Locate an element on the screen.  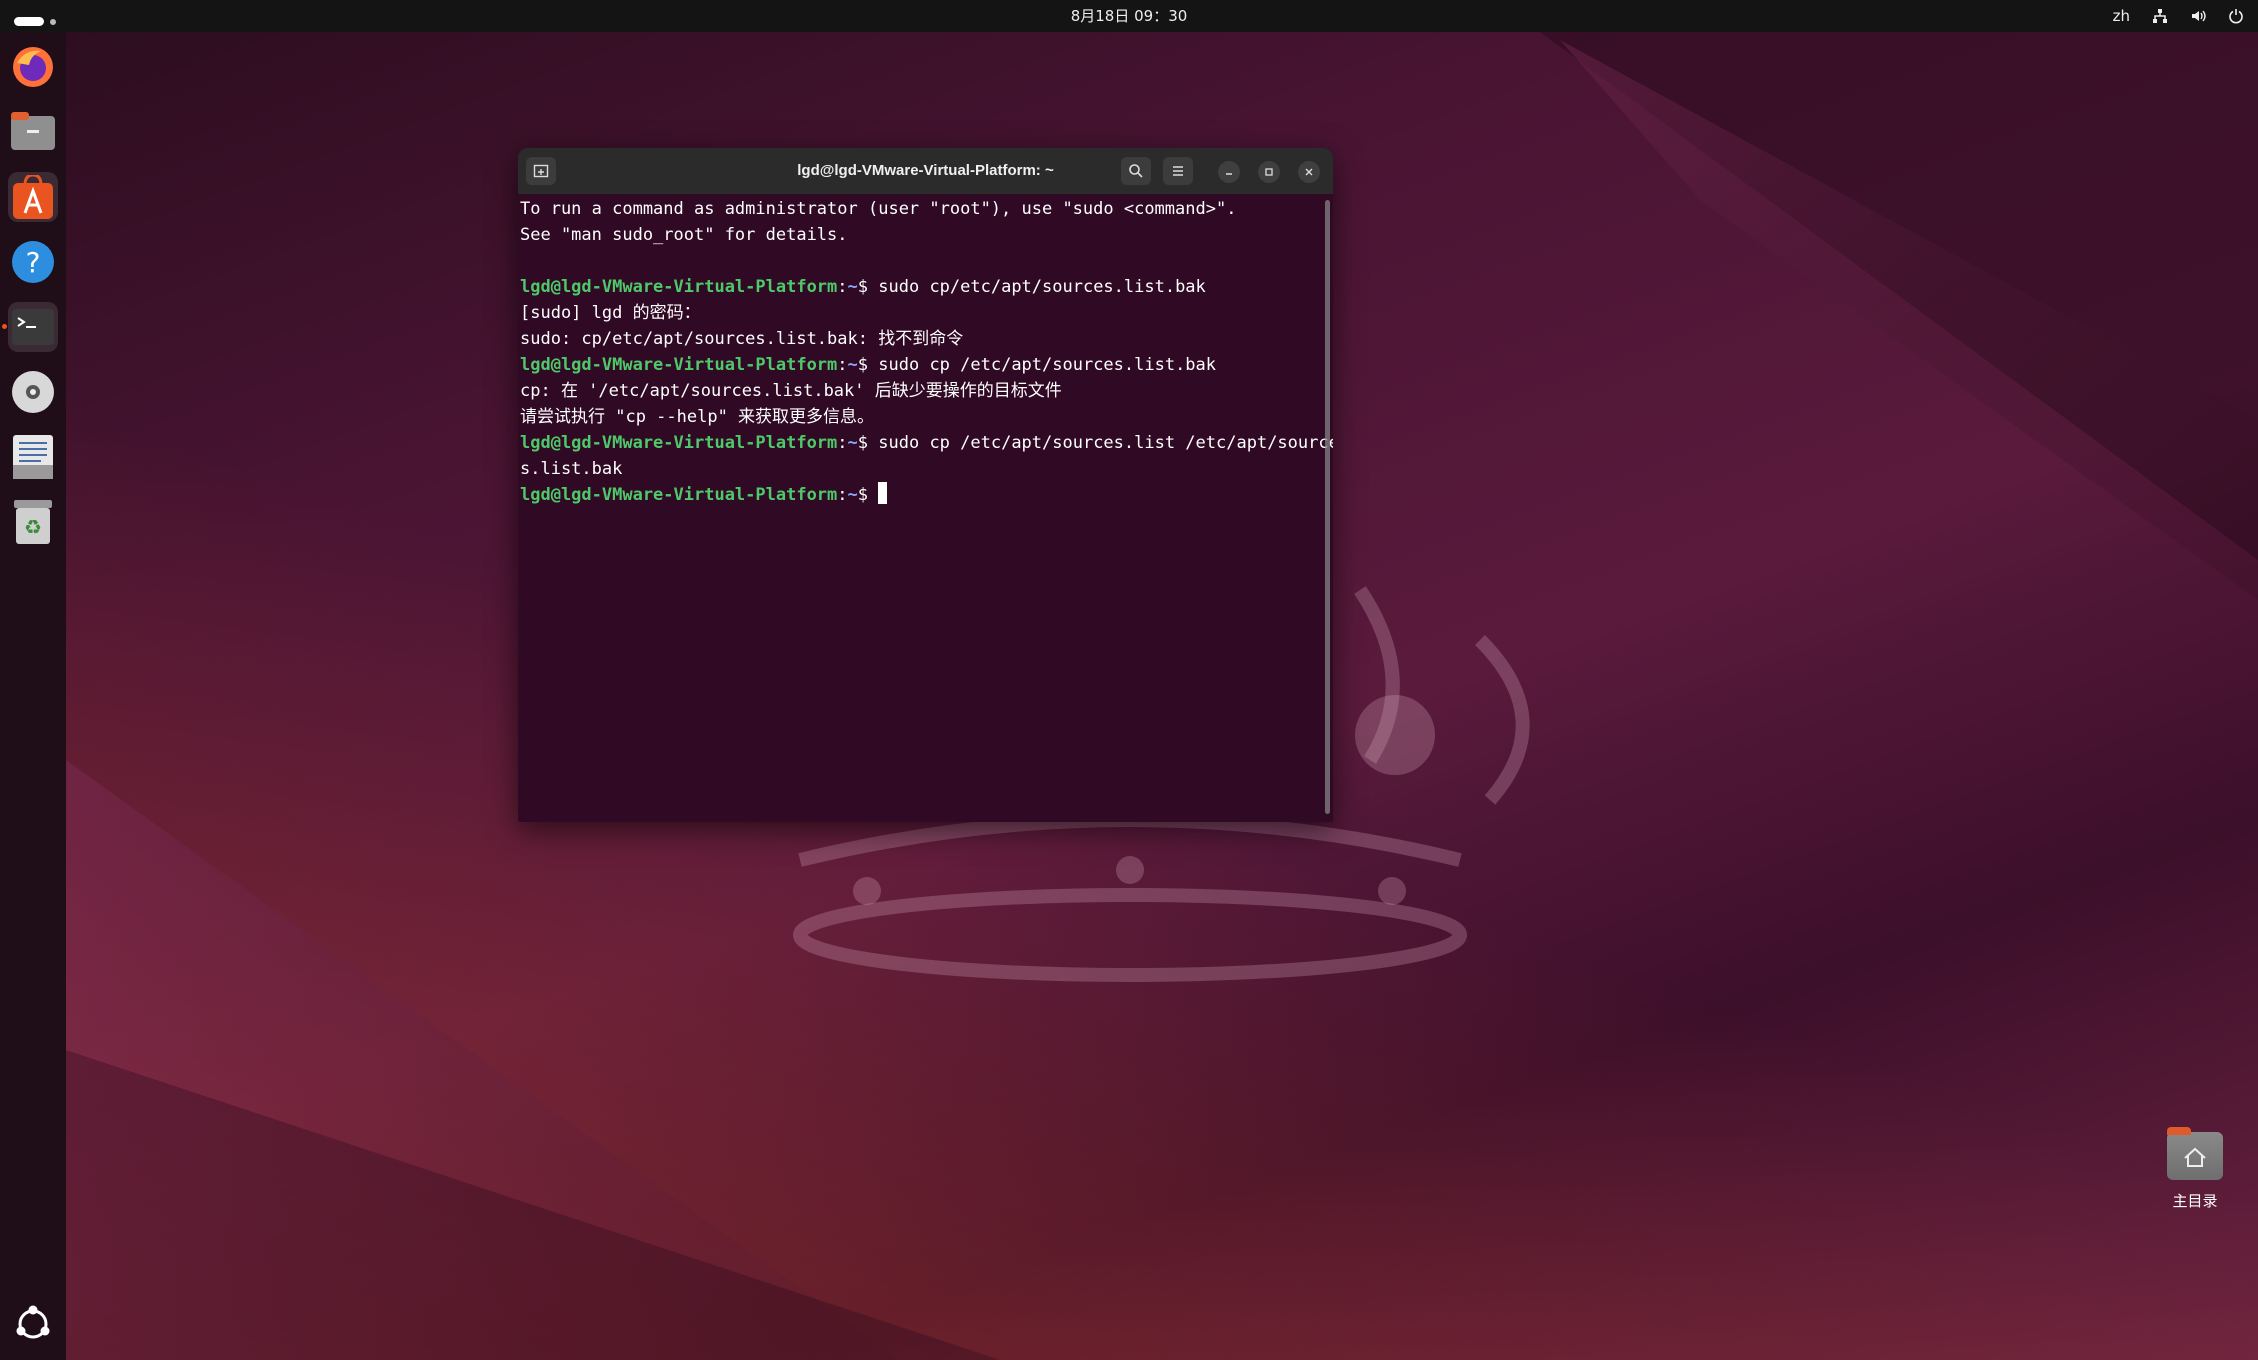
app-center-icon is located at coordinates (33, 197).